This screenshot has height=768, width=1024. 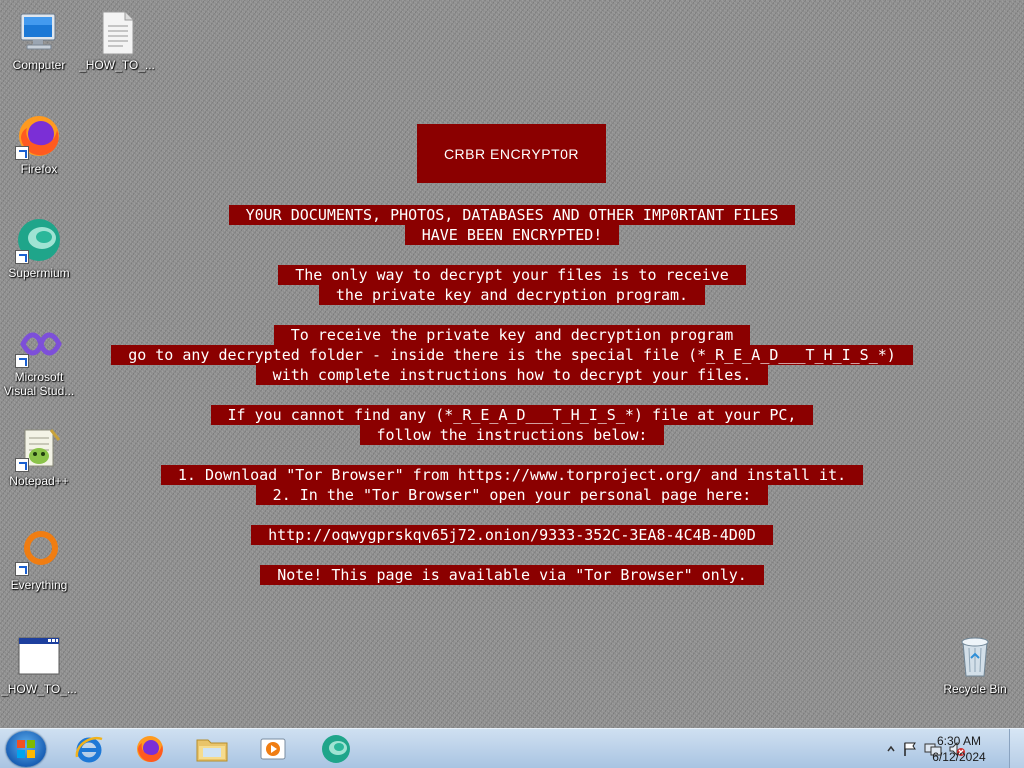 I want to click on note-line: follow the instructions below:, so click(x=512, y=435).